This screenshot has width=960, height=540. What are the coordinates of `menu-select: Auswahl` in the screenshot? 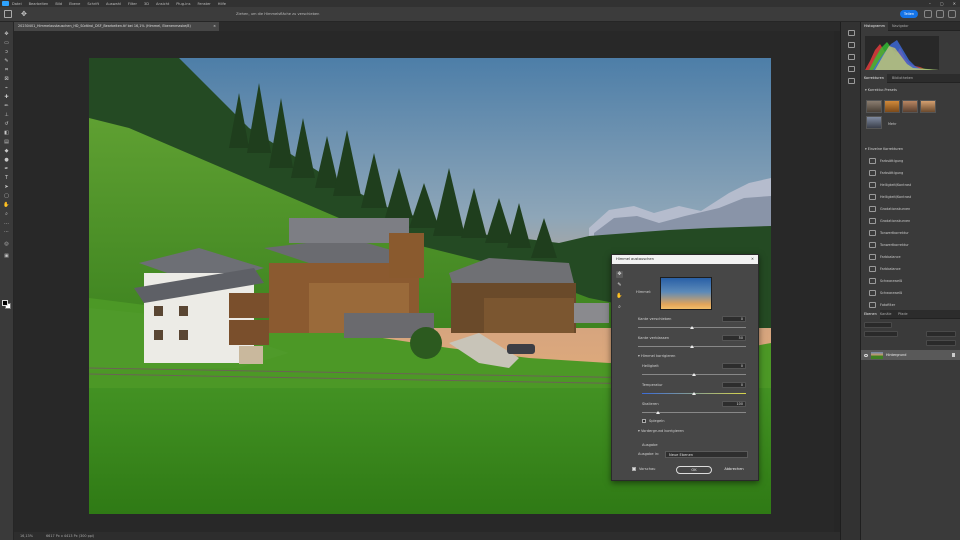 It's located at (113, 4).